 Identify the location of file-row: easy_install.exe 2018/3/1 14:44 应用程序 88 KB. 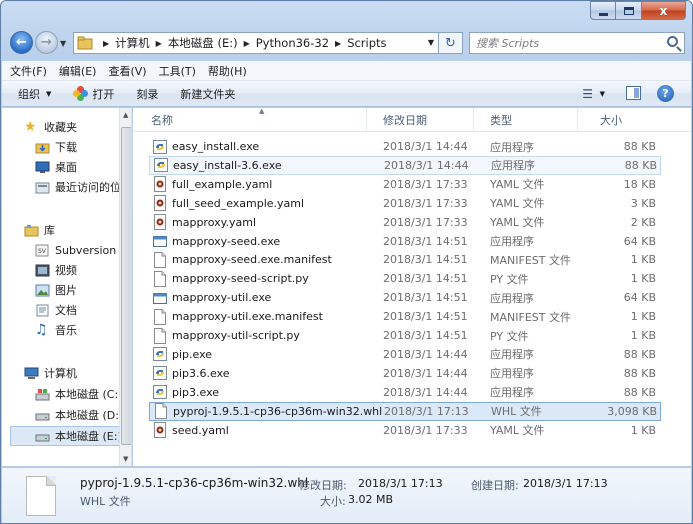
(405, 146).